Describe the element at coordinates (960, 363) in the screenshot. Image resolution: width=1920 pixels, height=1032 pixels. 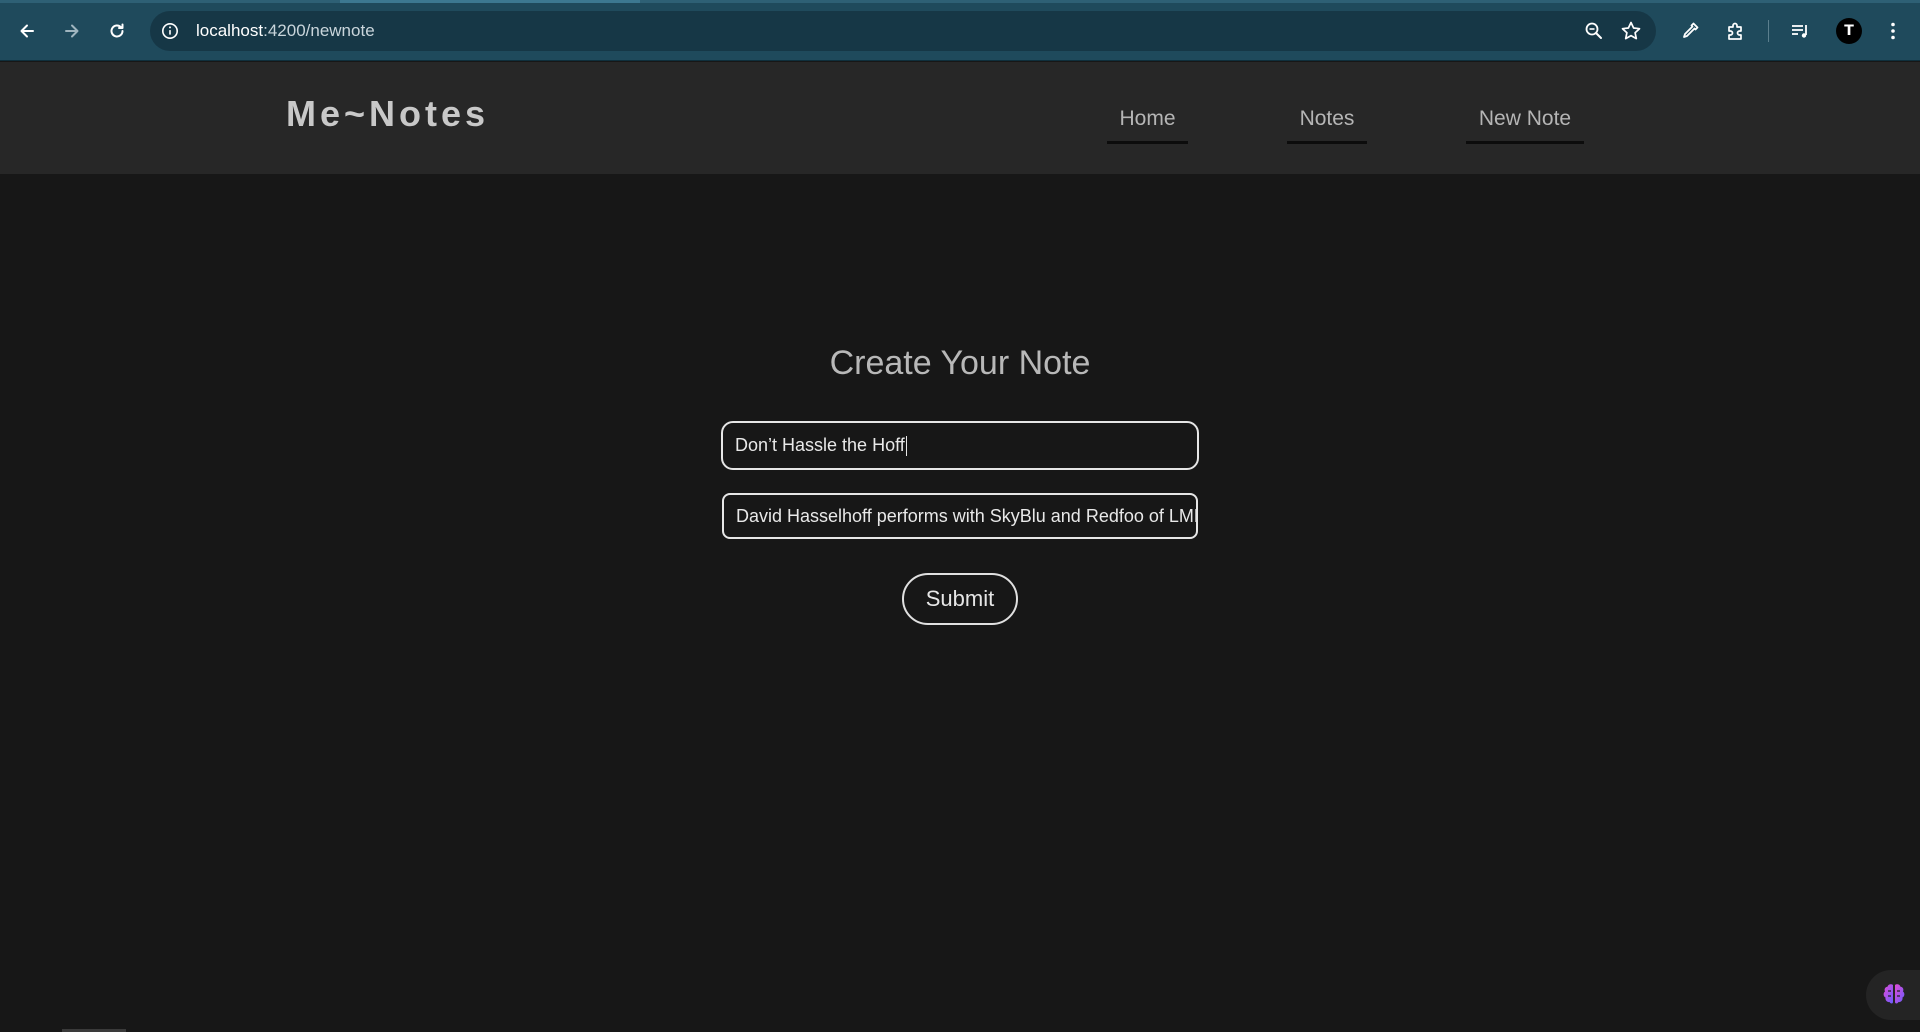
I see `page-title: Create Your Note` at that location.